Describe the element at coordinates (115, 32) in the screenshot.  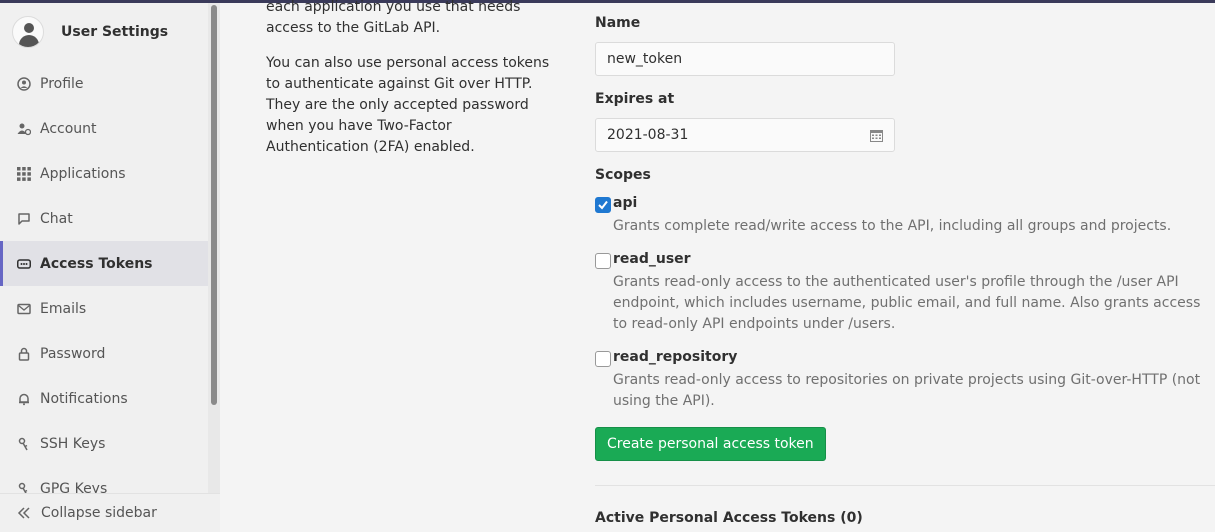
I see `sidebar-title: User Settings` at that location.